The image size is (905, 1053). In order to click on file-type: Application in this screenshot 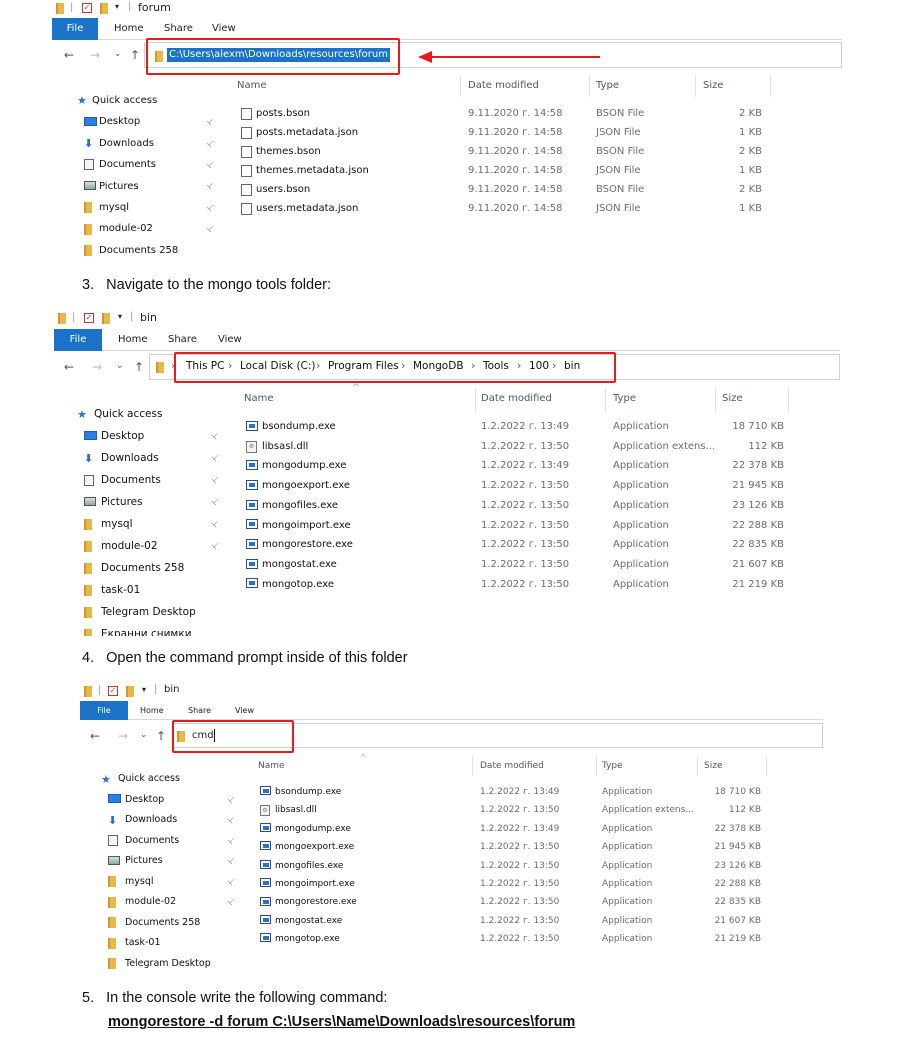, I will do `click(641, 564)`.